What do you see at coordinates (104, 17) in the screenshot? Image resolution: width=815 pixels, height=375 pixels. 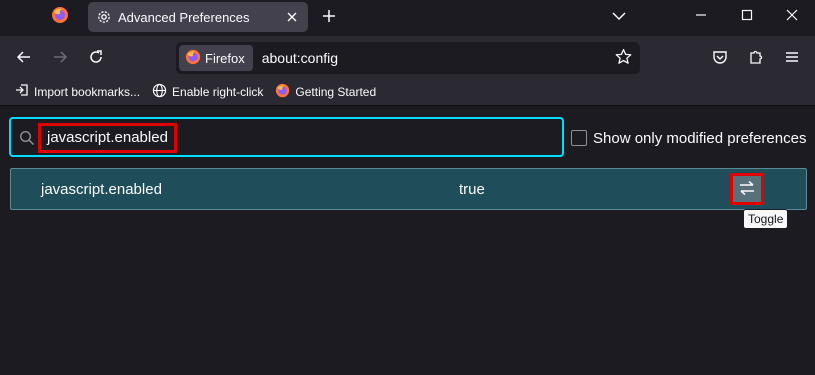 I see `gear-icon` at bounding box center [104, 17].